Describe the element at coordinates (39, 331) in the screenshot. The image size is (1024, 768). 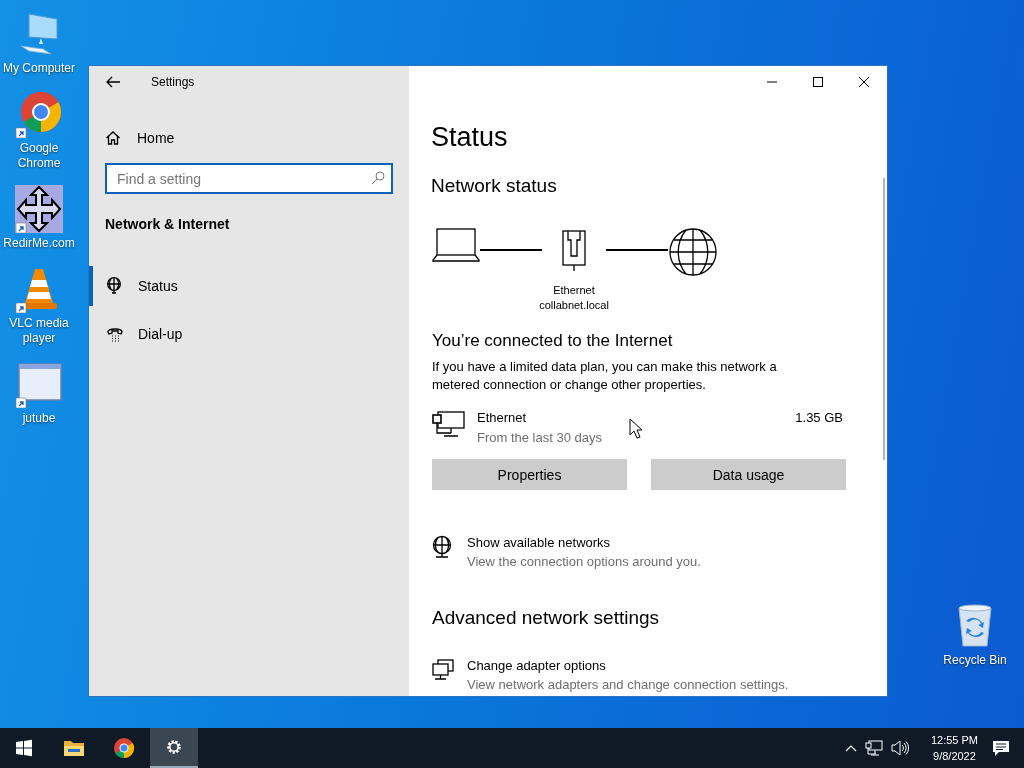
I see `icon-label: VLC media player` at that location.